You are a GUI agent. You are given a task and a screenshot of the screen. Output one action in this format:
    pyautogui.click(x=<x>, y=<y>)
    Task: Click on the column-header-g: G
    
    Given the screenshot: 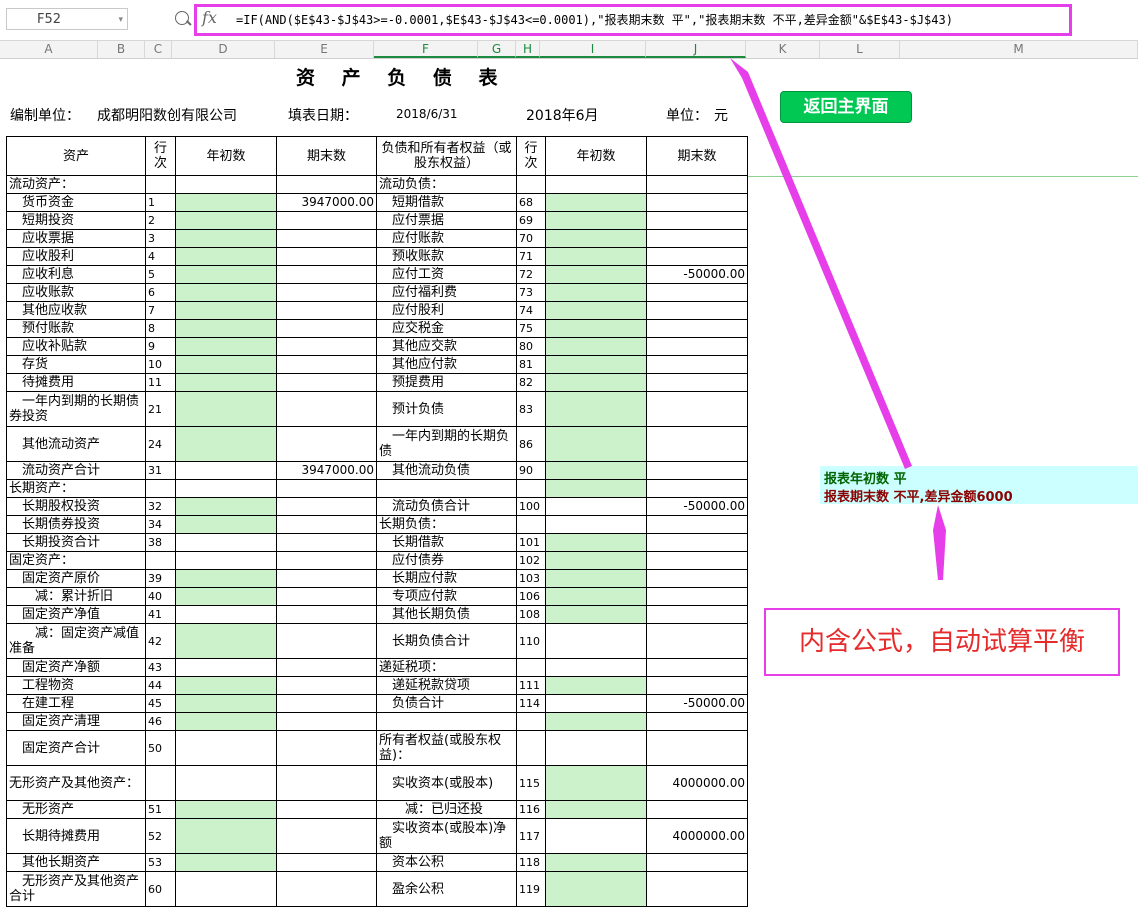 What is the action you would take?
    pyautogui.click(x=497, y=49)
    